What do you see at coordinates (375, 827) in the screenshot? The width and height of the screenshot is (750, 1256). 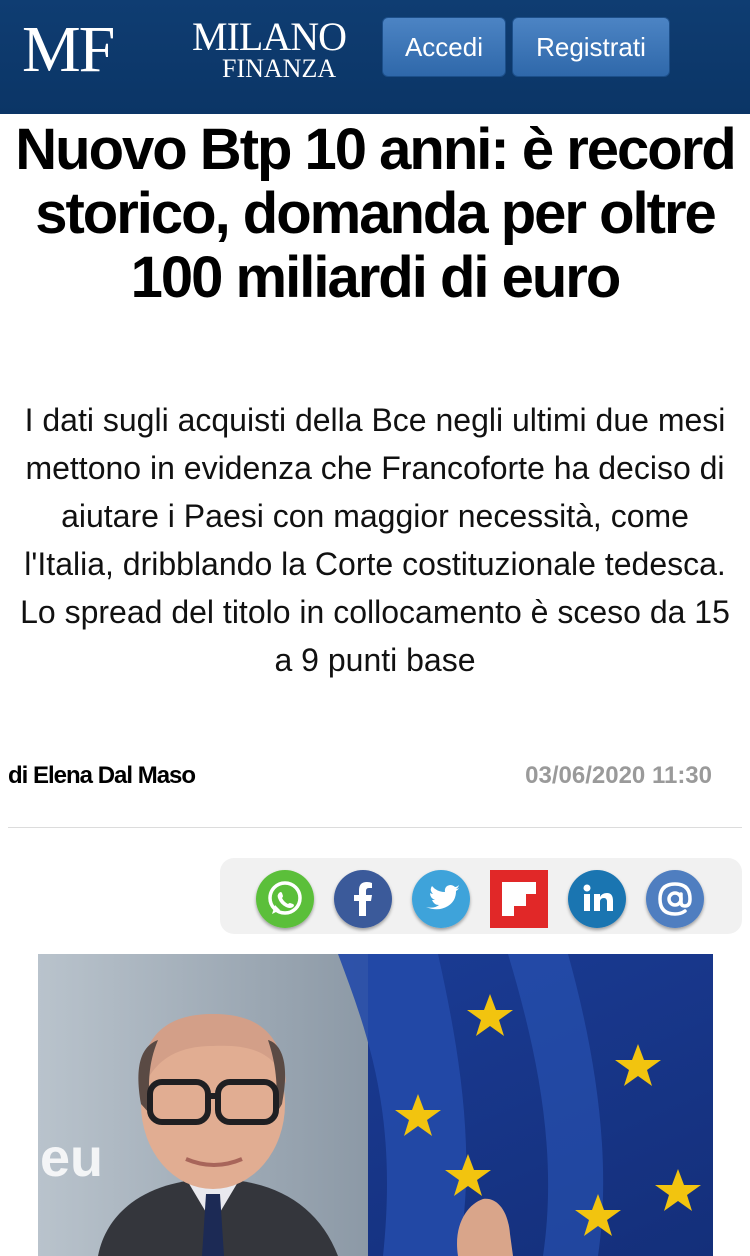 I see `divider` at bounding box center [375, 827].